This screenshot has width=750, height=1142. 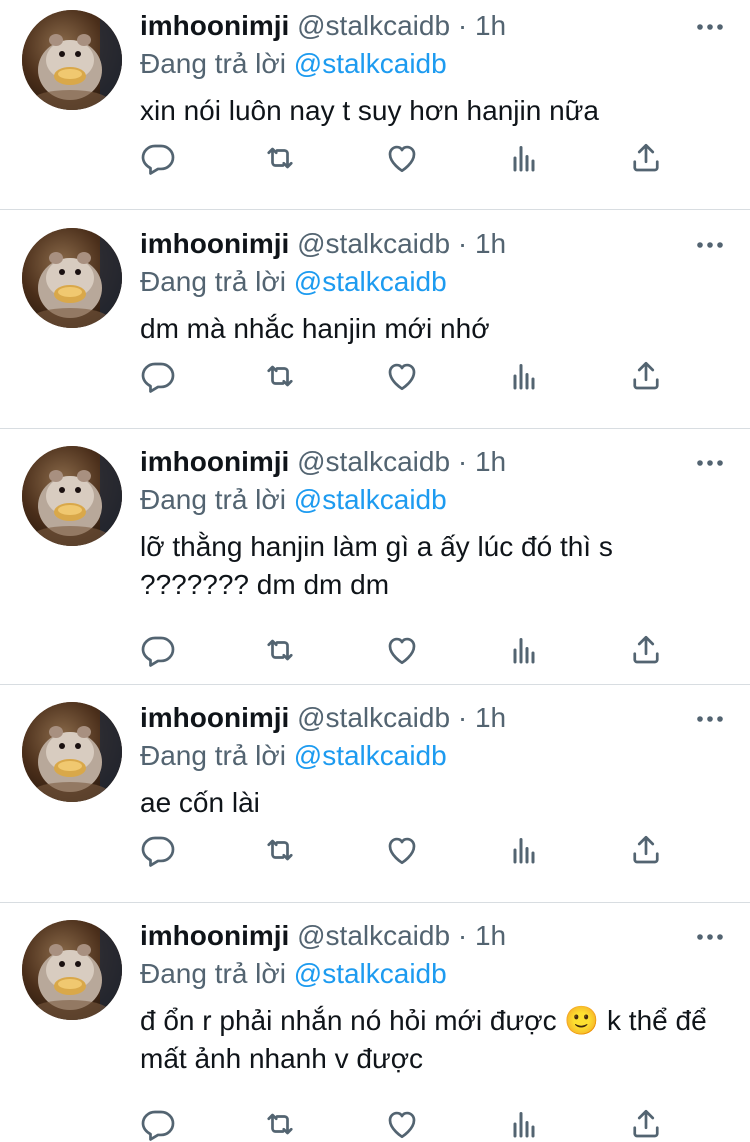 What do you see at coordinates (369, 110) in the screenshot?
I see `tweet-text: xin nói luôn nay t suy hơn hanjin nữa` at bounding box center [369, 110].